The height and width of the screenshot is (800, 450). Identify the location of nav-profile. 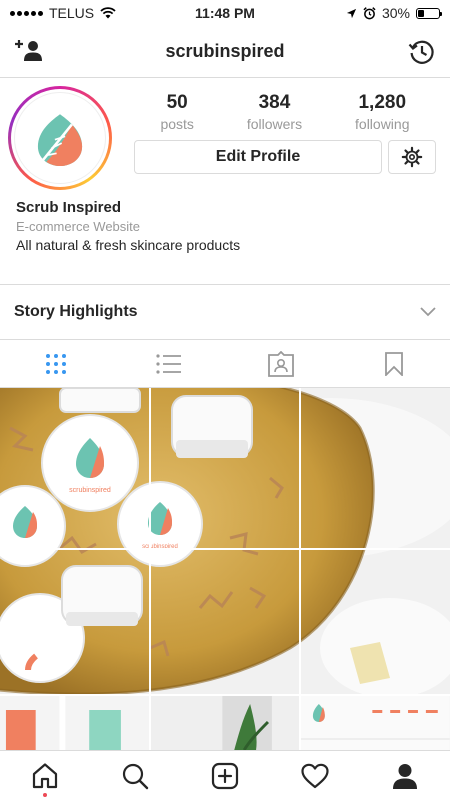
(405, 775).